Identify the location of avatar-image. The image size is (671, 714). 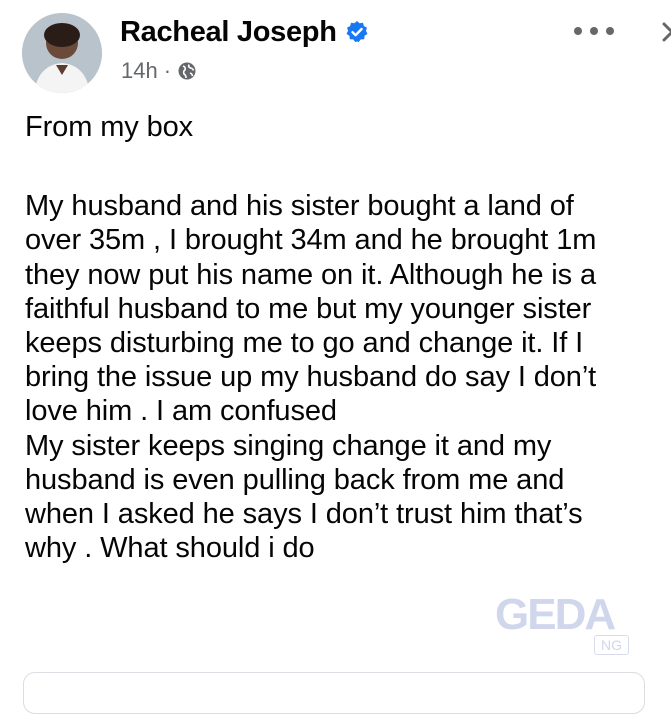
(62, 53).